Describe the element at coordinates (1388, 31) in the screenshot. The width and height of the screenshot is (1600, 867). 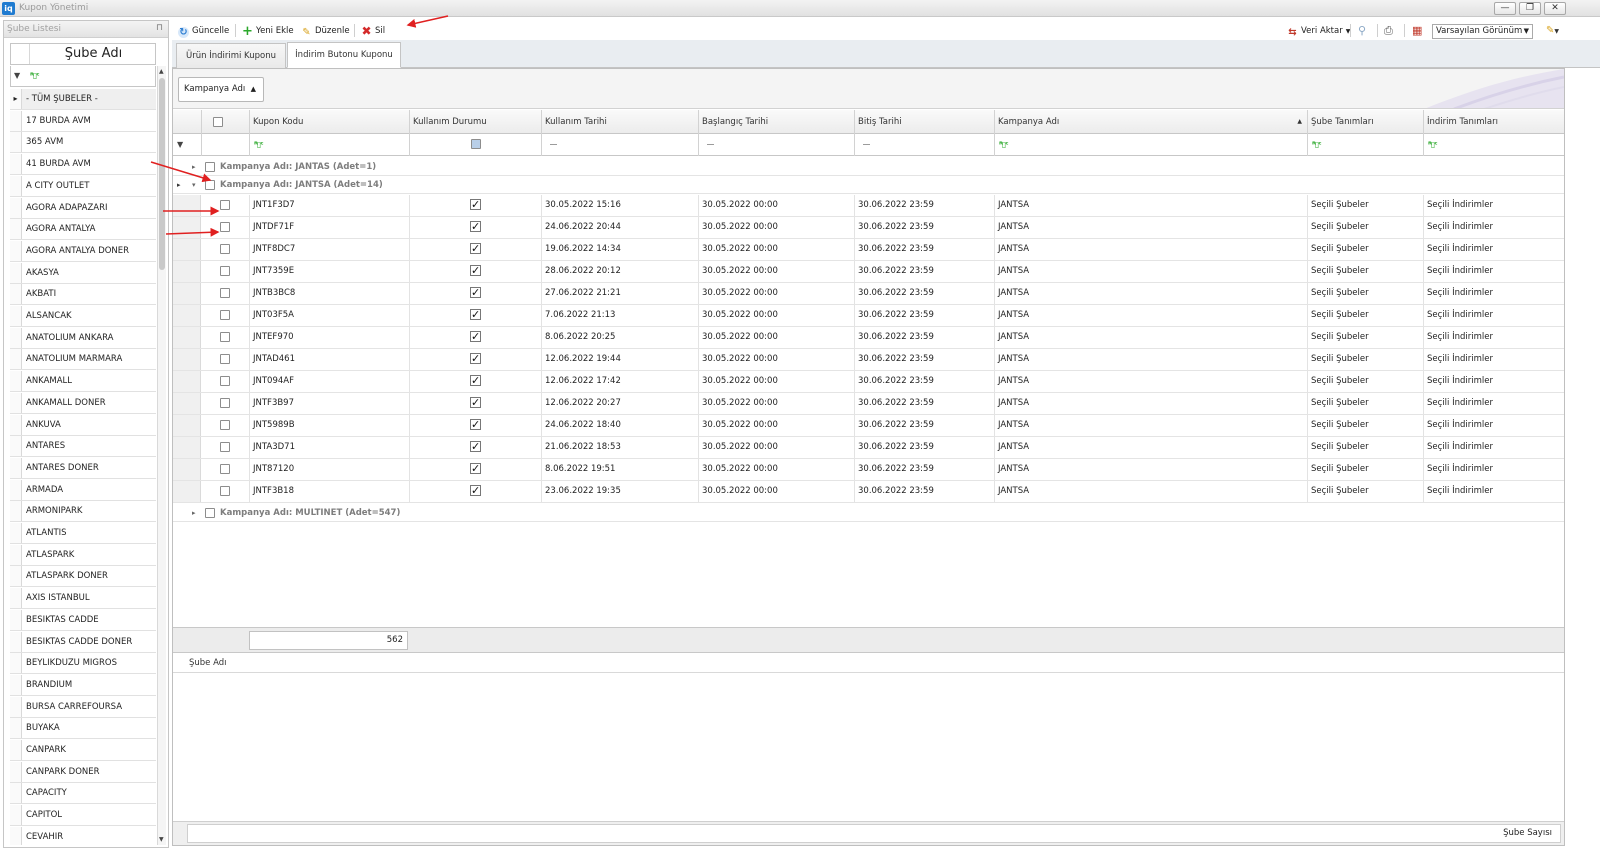
I see `print-icon: ⎙` at that location.